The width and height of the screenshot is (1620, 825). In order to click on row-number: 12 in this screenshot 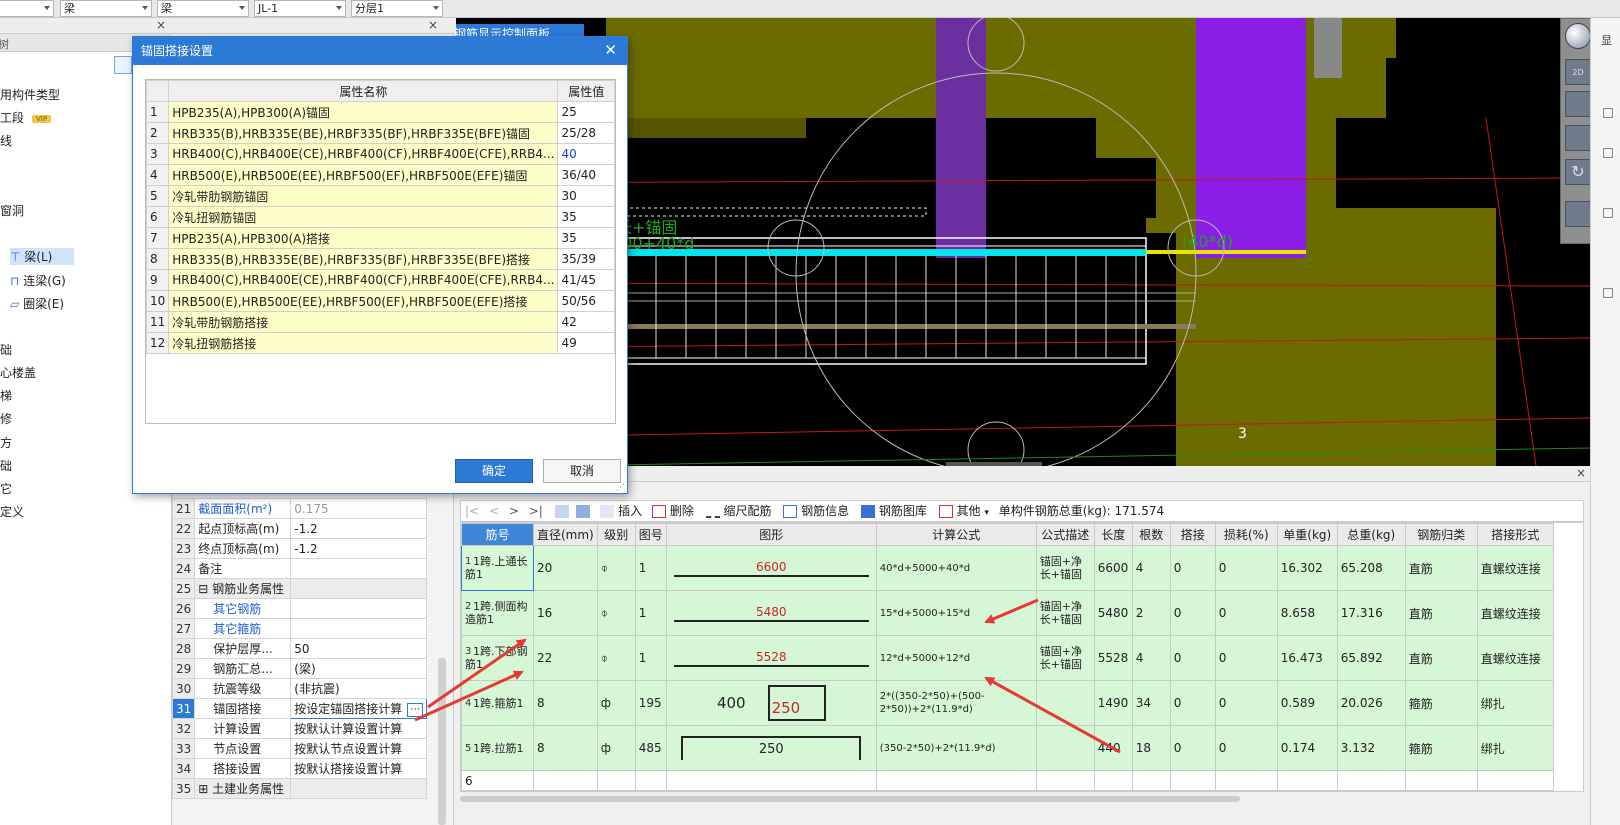, I will do `click(157, 343)`.